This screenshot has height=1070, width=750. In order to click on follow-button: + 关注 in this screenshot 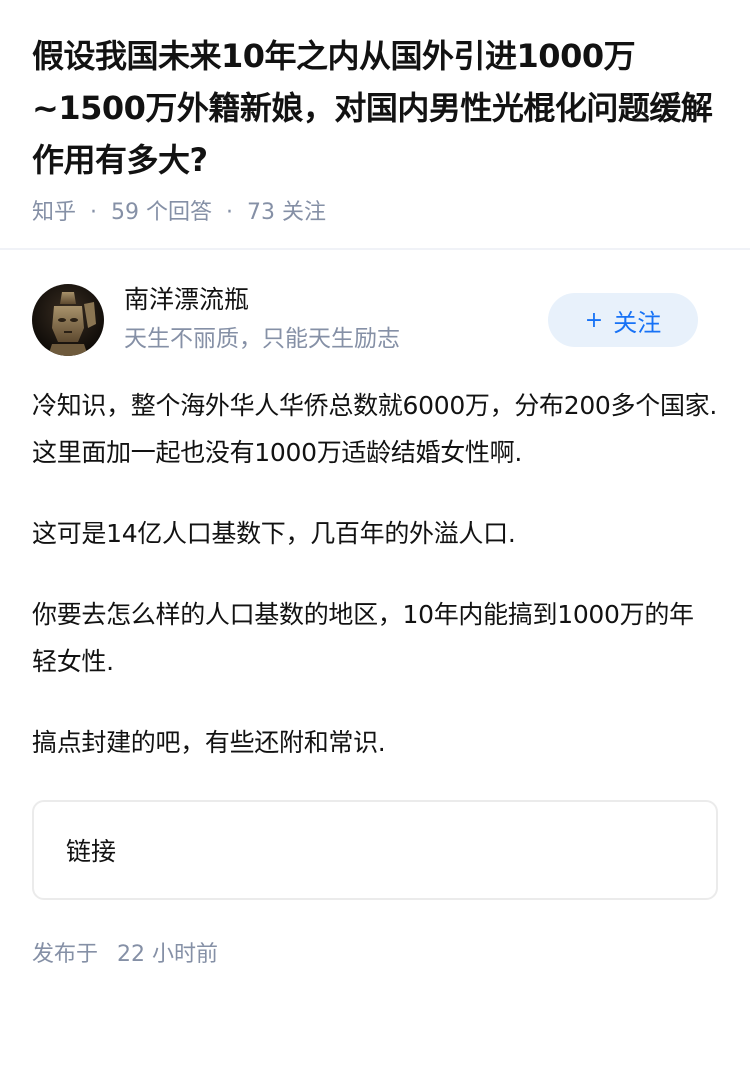, I will do `click(623, 320)`.